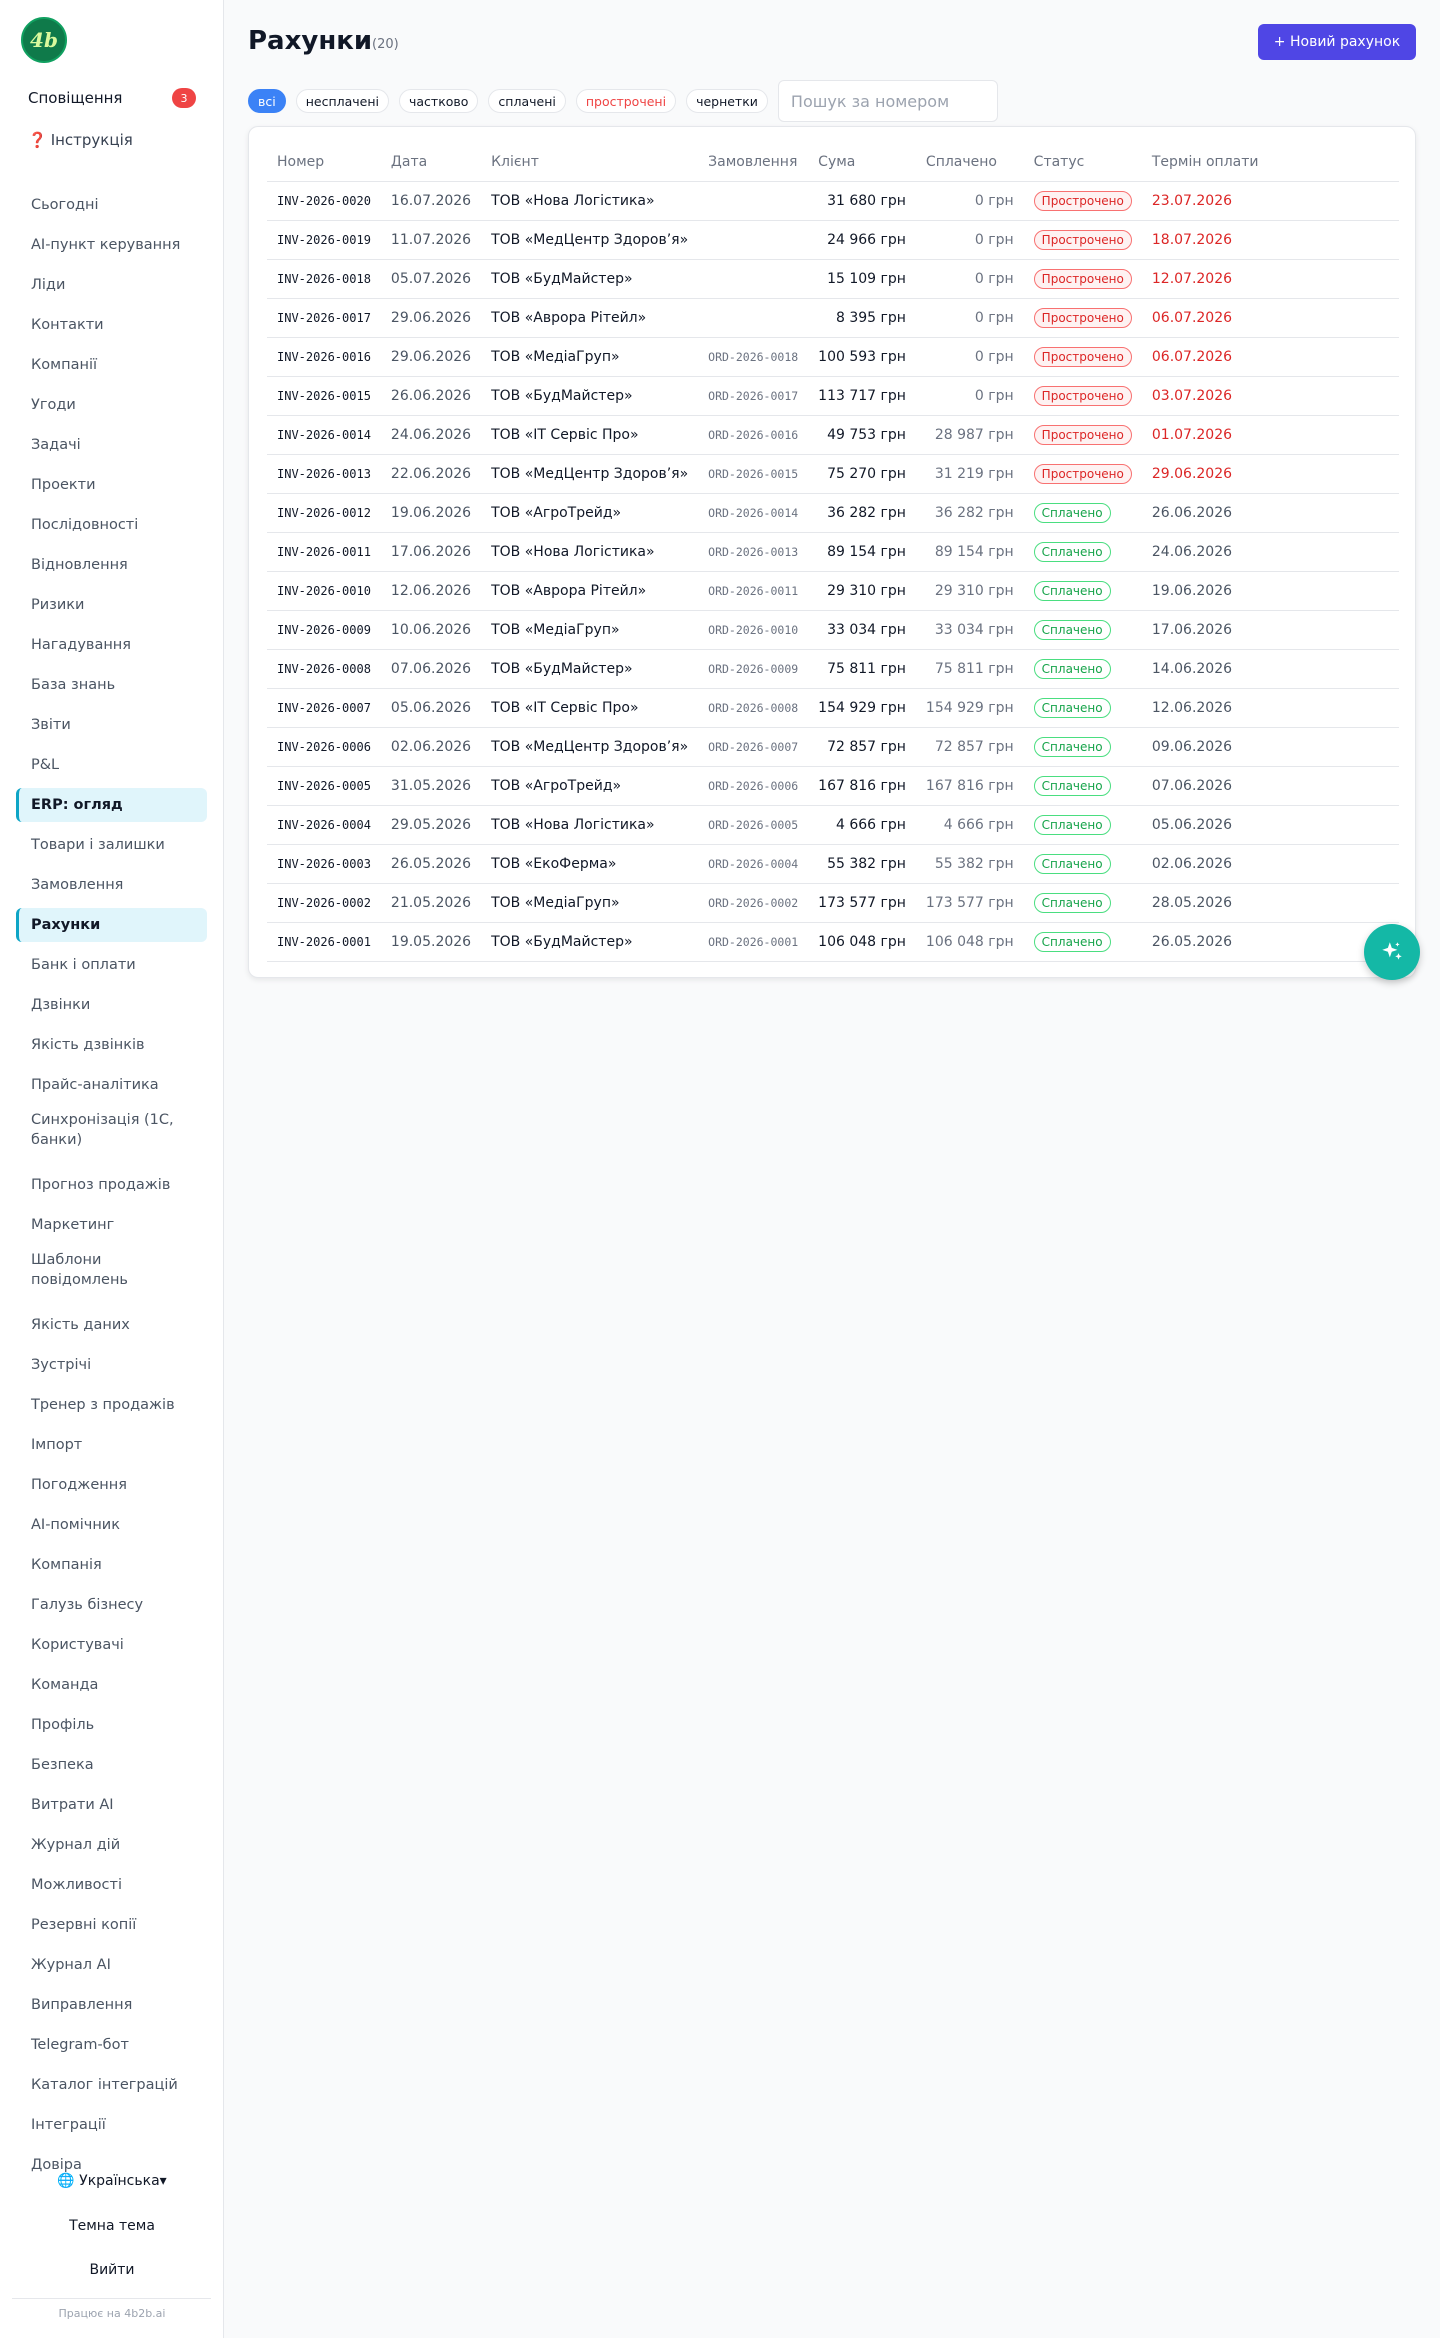  I want to click on sidebar-item: Тренер з продажів, so click(111, 1405).